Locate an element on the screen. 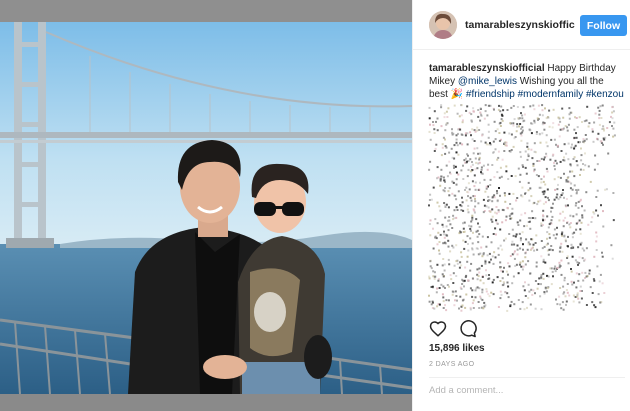 Image resolution: width=630 pixels, height=411 pixels. avatar-image is located at coordinates (443, 25).